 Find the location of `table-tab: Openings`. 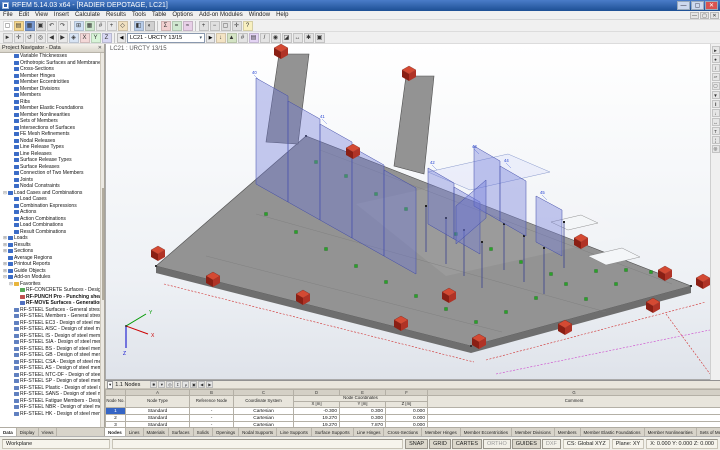

table-tab: Openings is located at coordinates (226, 432).